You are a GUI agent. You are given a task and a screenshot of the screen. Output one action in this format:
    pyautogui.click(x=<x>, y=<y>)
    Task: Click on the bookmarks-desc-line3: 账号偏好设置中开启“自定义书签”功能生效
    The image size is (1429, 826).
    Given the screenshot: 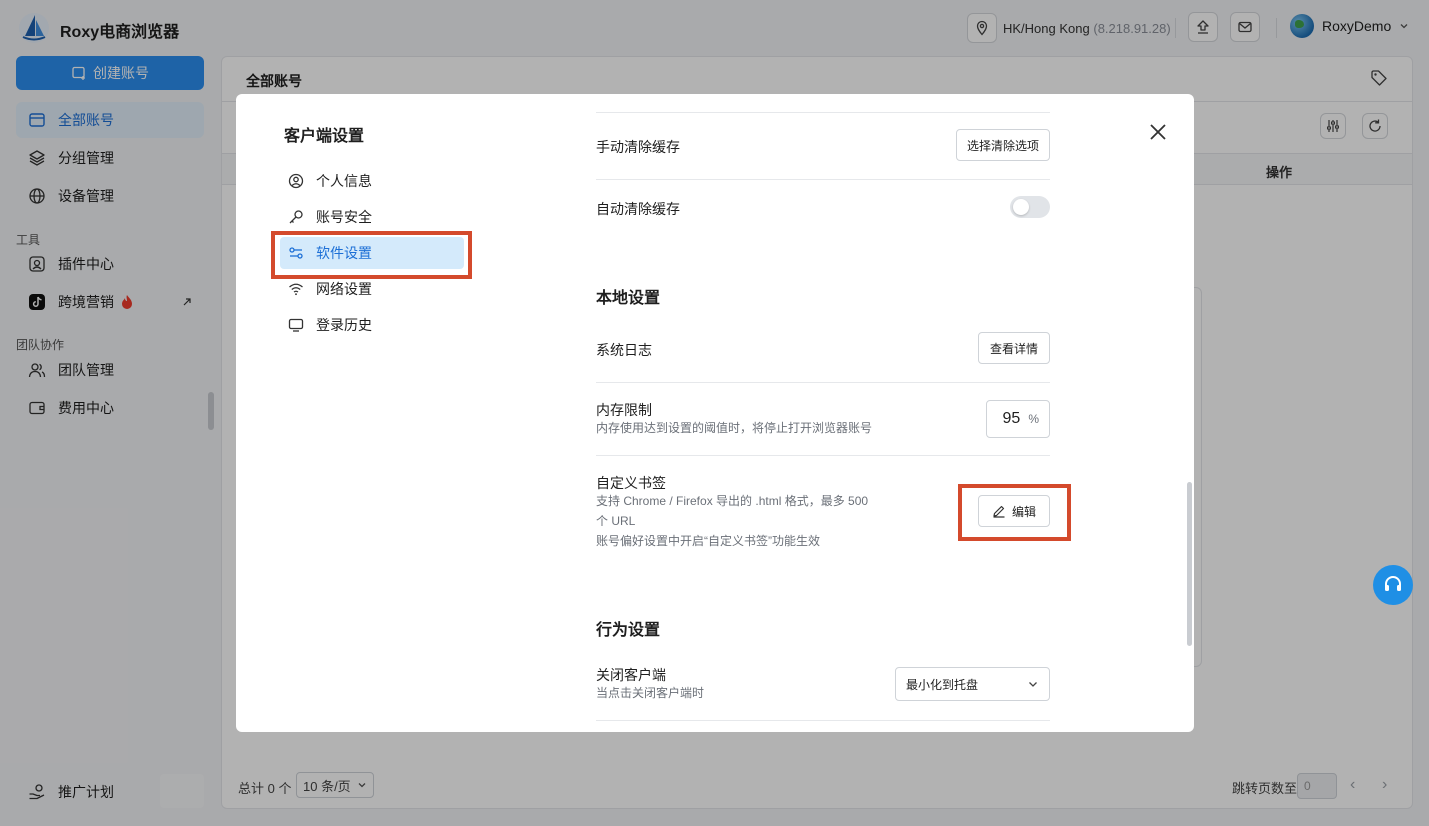 What is the action you would take?
    pyautogui.click(x=708, y=541)
    